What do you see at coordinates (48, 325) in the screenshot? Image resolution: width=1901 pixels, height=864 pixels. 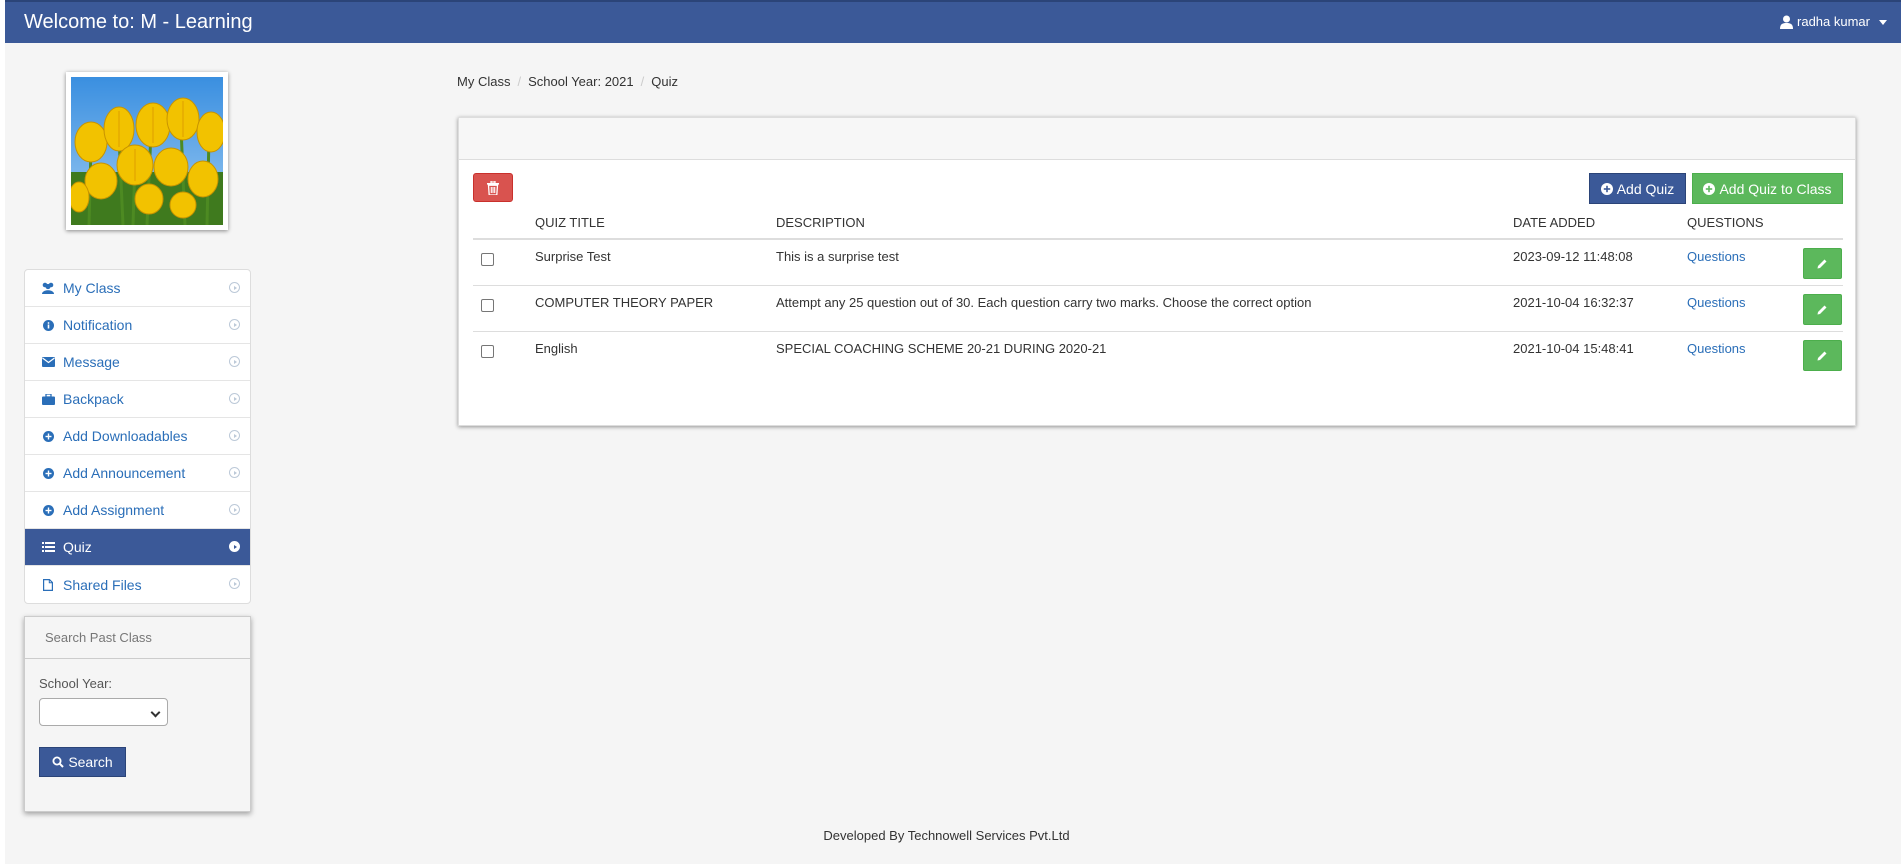 I see `info-icon` at bounding box center [48, 325].